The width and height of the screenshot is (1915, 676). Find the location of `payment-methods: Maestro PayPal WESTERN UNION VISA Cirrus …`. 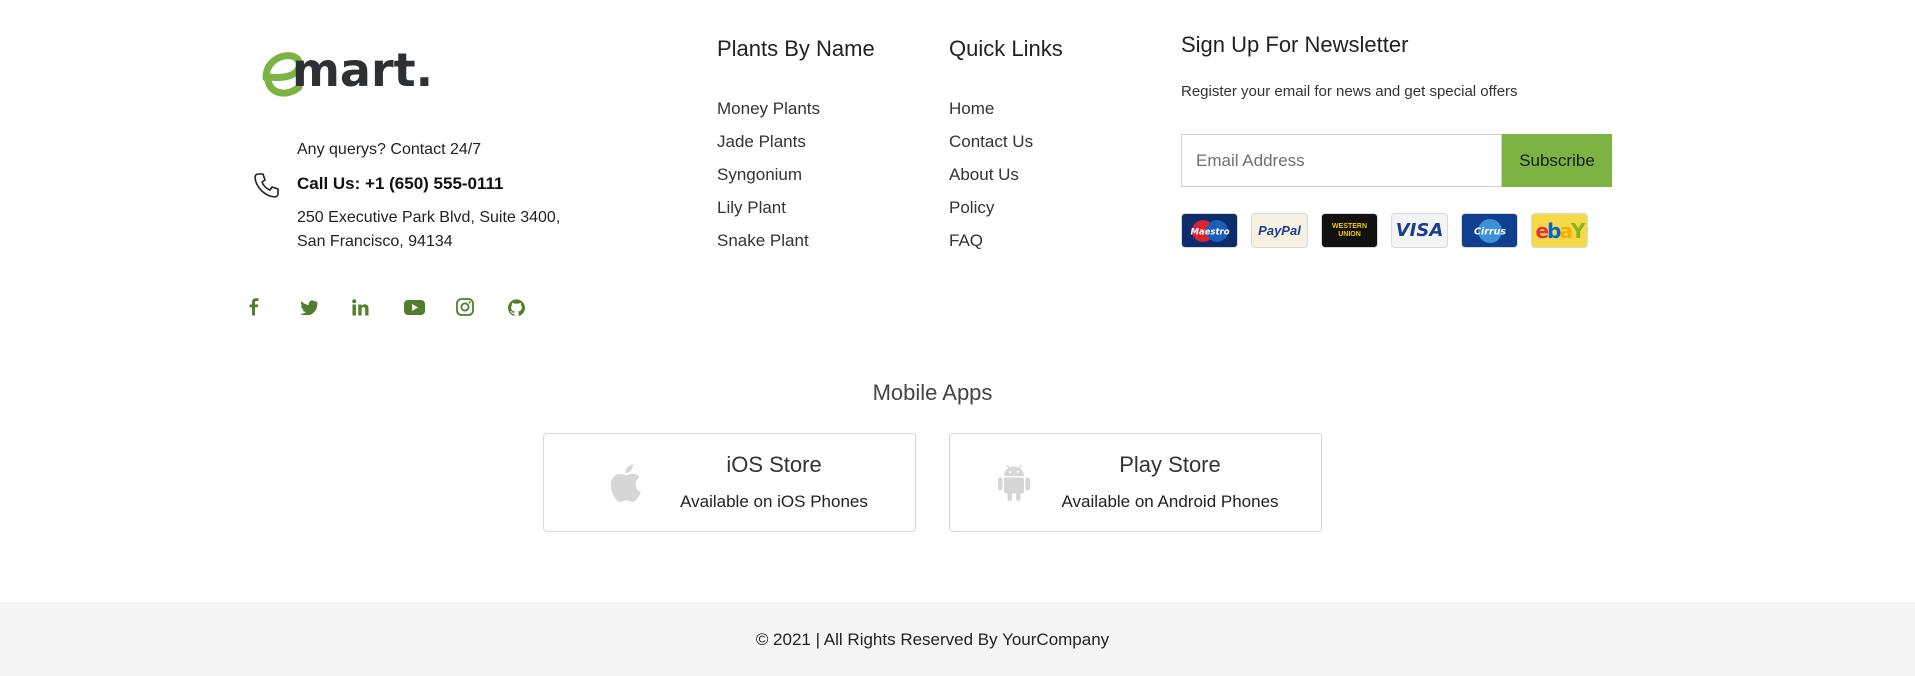

payment-methods: Maestro PayPal WESTERN UNION VISA Cirrus … is located at coordinates (1384, 230).